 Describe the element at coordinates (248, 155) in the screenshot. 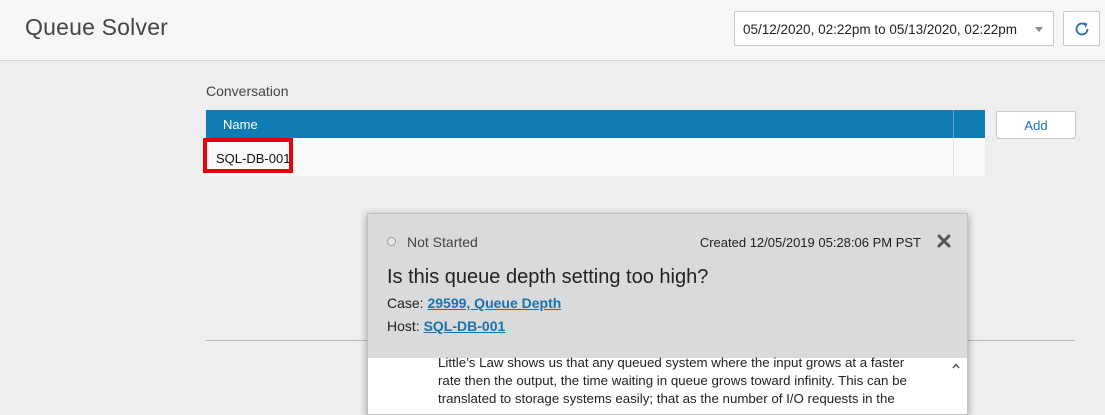

I see `highlight-box` at that location.